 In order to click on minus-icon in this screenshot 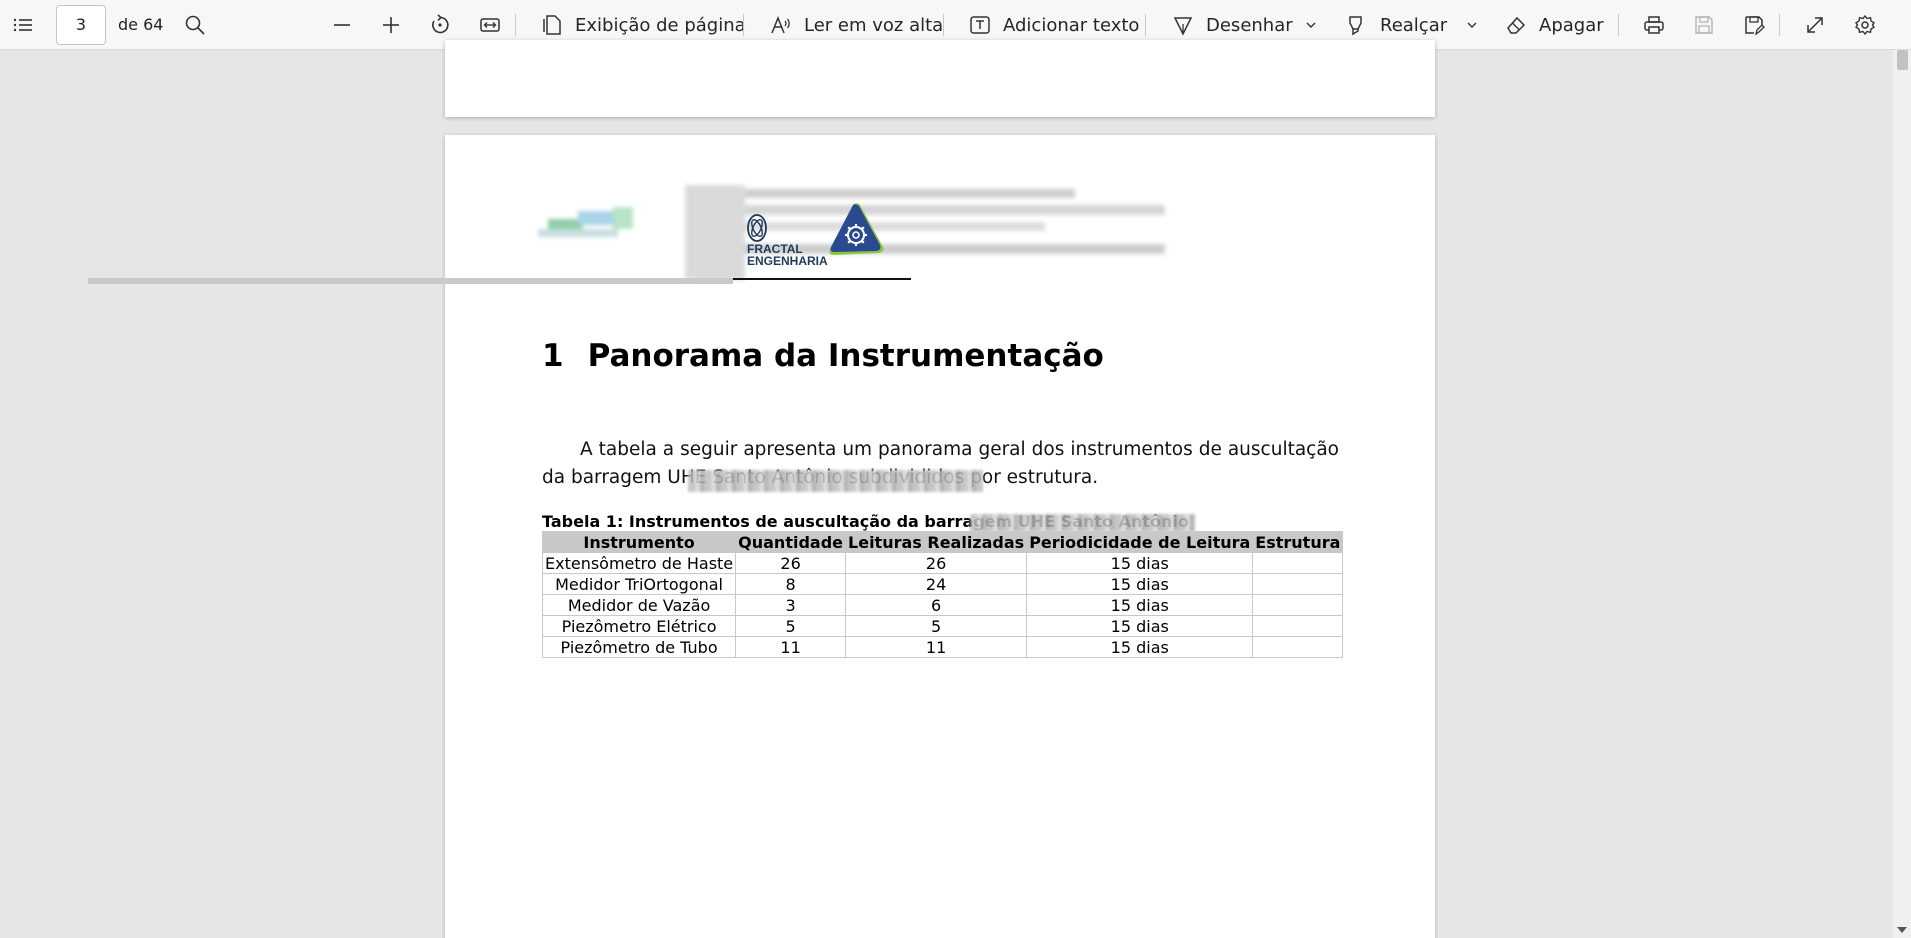, I will do `click(342, 25)`.